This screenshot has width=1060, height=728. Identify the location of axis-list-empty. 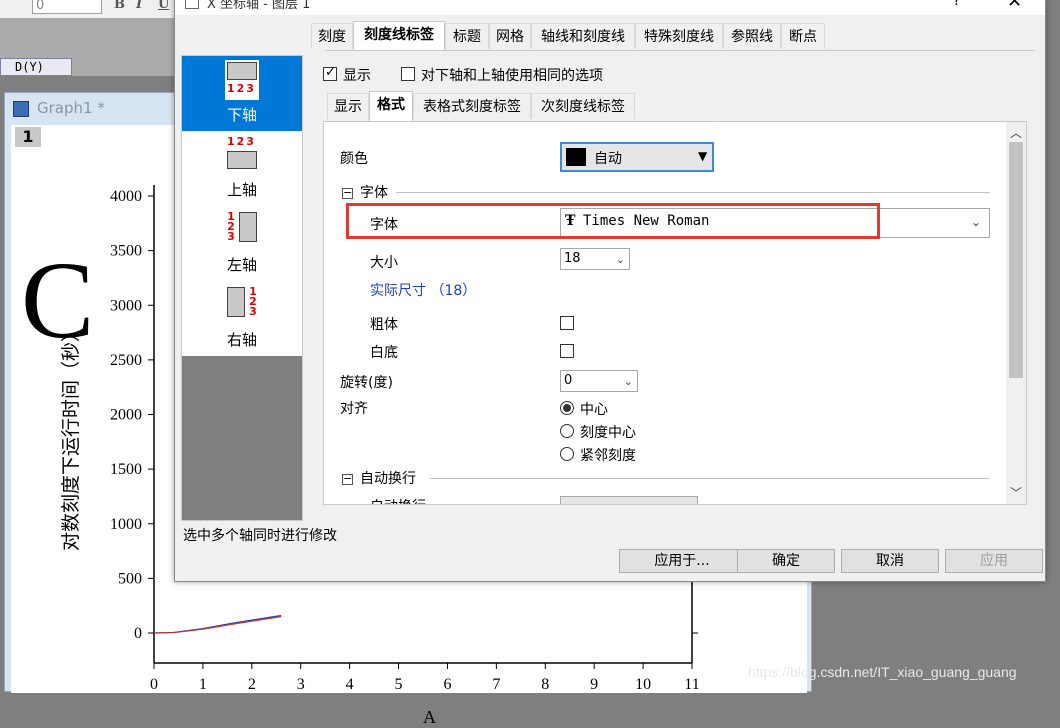
(242, 438).